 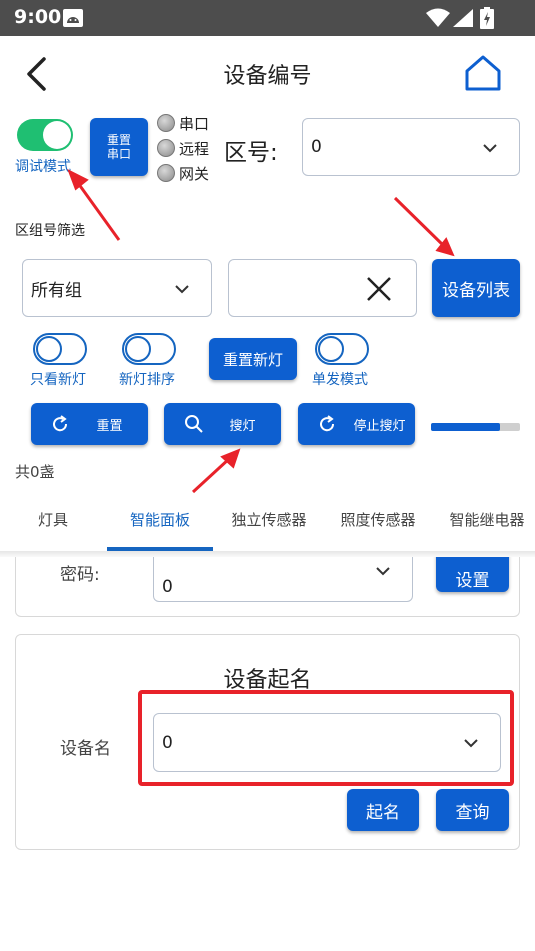 I want to click on search-lights-button: 搜灯, so click(x=222, y=424).